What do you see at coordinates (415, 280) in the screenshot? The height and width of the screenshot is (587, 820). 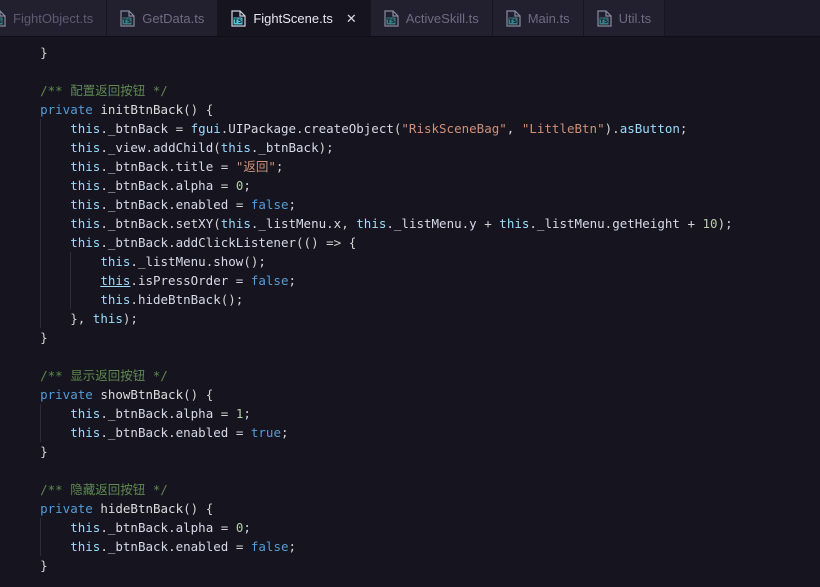 I see `code-line: this.isPressOrder = false;` at bounding box center [415, 280].